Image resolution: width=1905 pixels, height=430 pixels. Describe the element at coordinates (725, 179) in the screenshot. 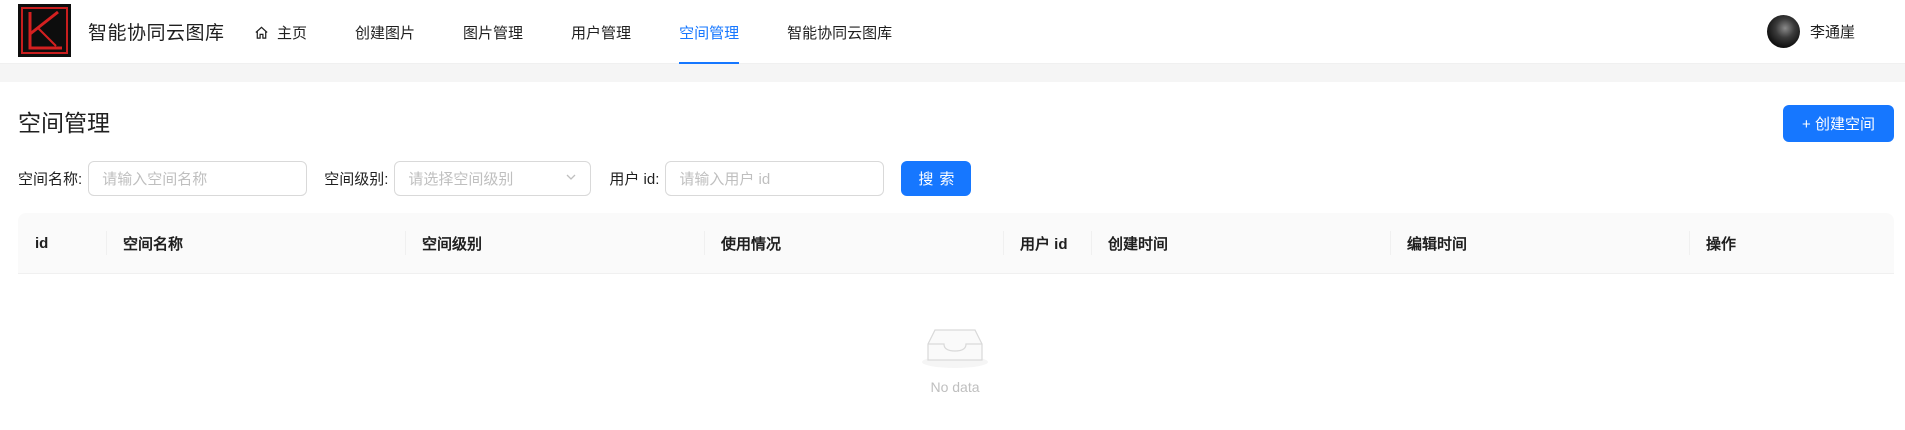

I see `user-id-placeholder: 请输入用户 id` at that location.